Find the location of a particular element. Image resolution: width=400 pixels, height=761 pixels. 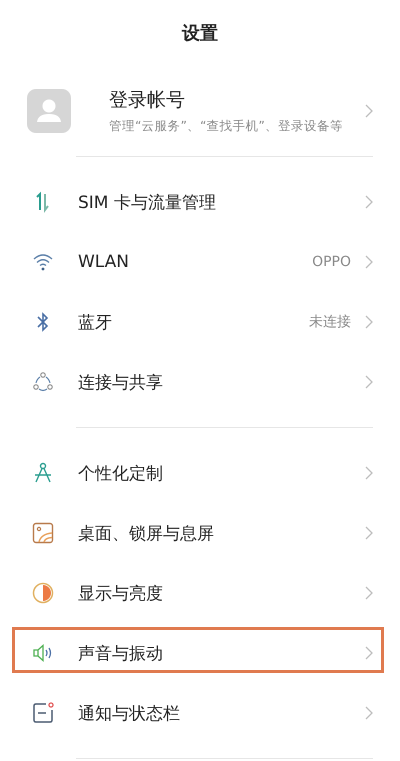

item-label: 桌面、锁屏与息屏 is located at coordinates (146, 533).